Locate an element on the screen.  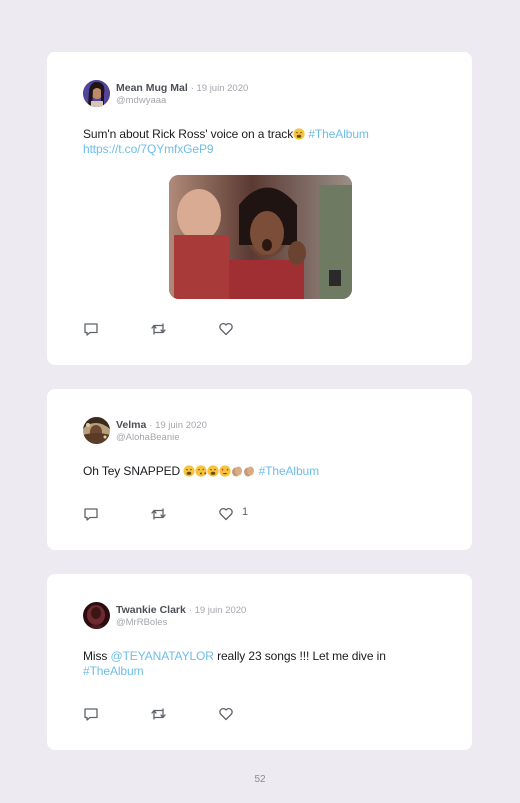
url-link: https://t.co/7QYmfxGeP9 is located at coordinates (148, 149).